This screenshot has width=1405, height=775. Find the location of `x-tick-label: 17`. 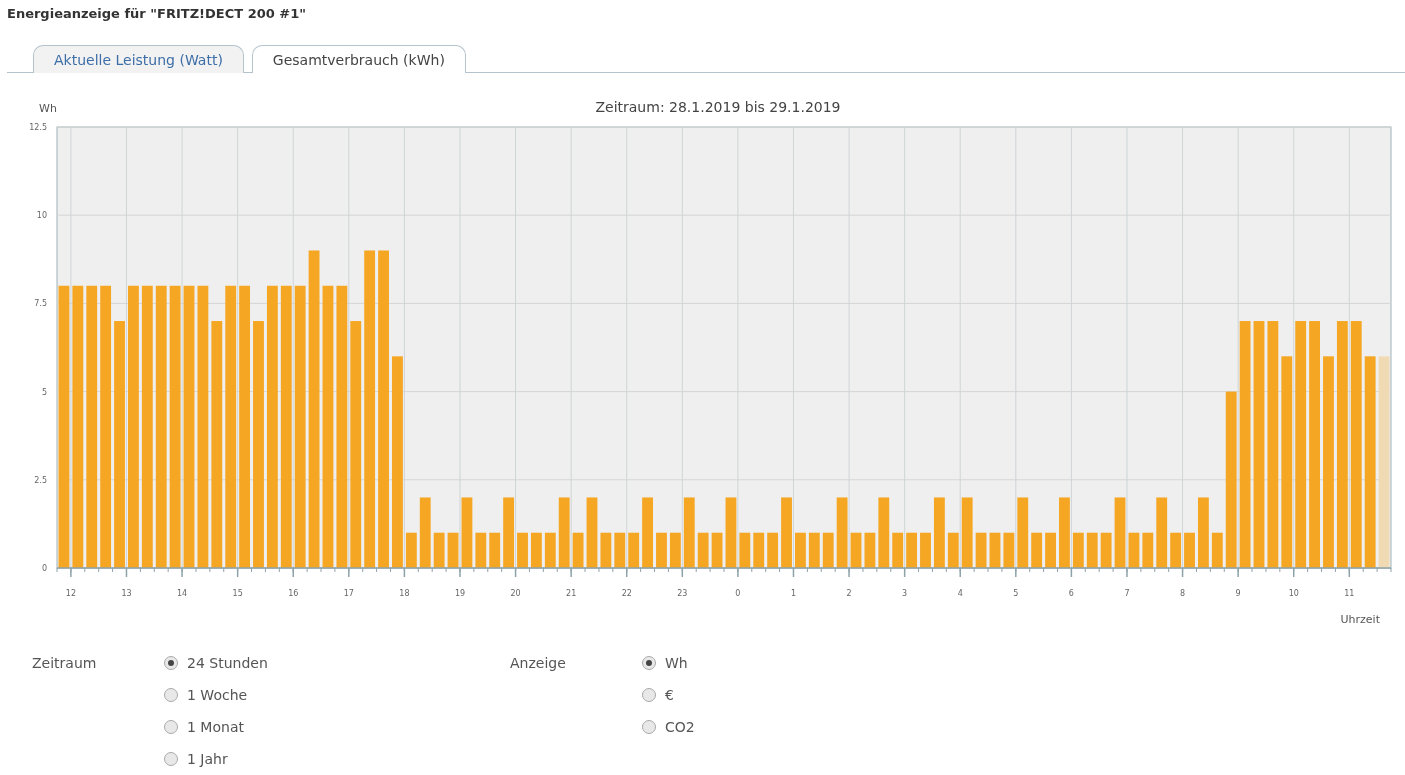

x-tick-label: 17 is located at coordinates (348, 593).